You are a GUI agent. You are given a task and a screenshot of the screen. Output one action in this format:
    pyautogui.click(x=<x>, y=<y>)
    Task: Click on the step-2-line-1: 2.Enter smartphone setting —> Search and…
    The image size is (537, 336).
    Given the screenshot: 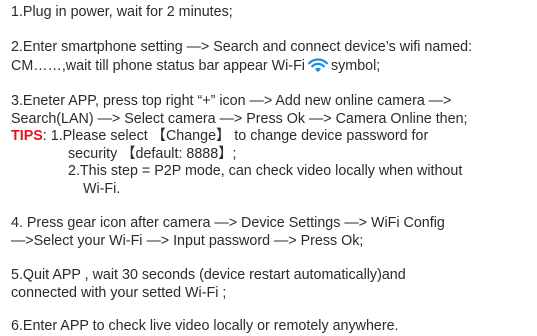 What is the action you would take?
    pyautogui.click(x=242, y=47)
    